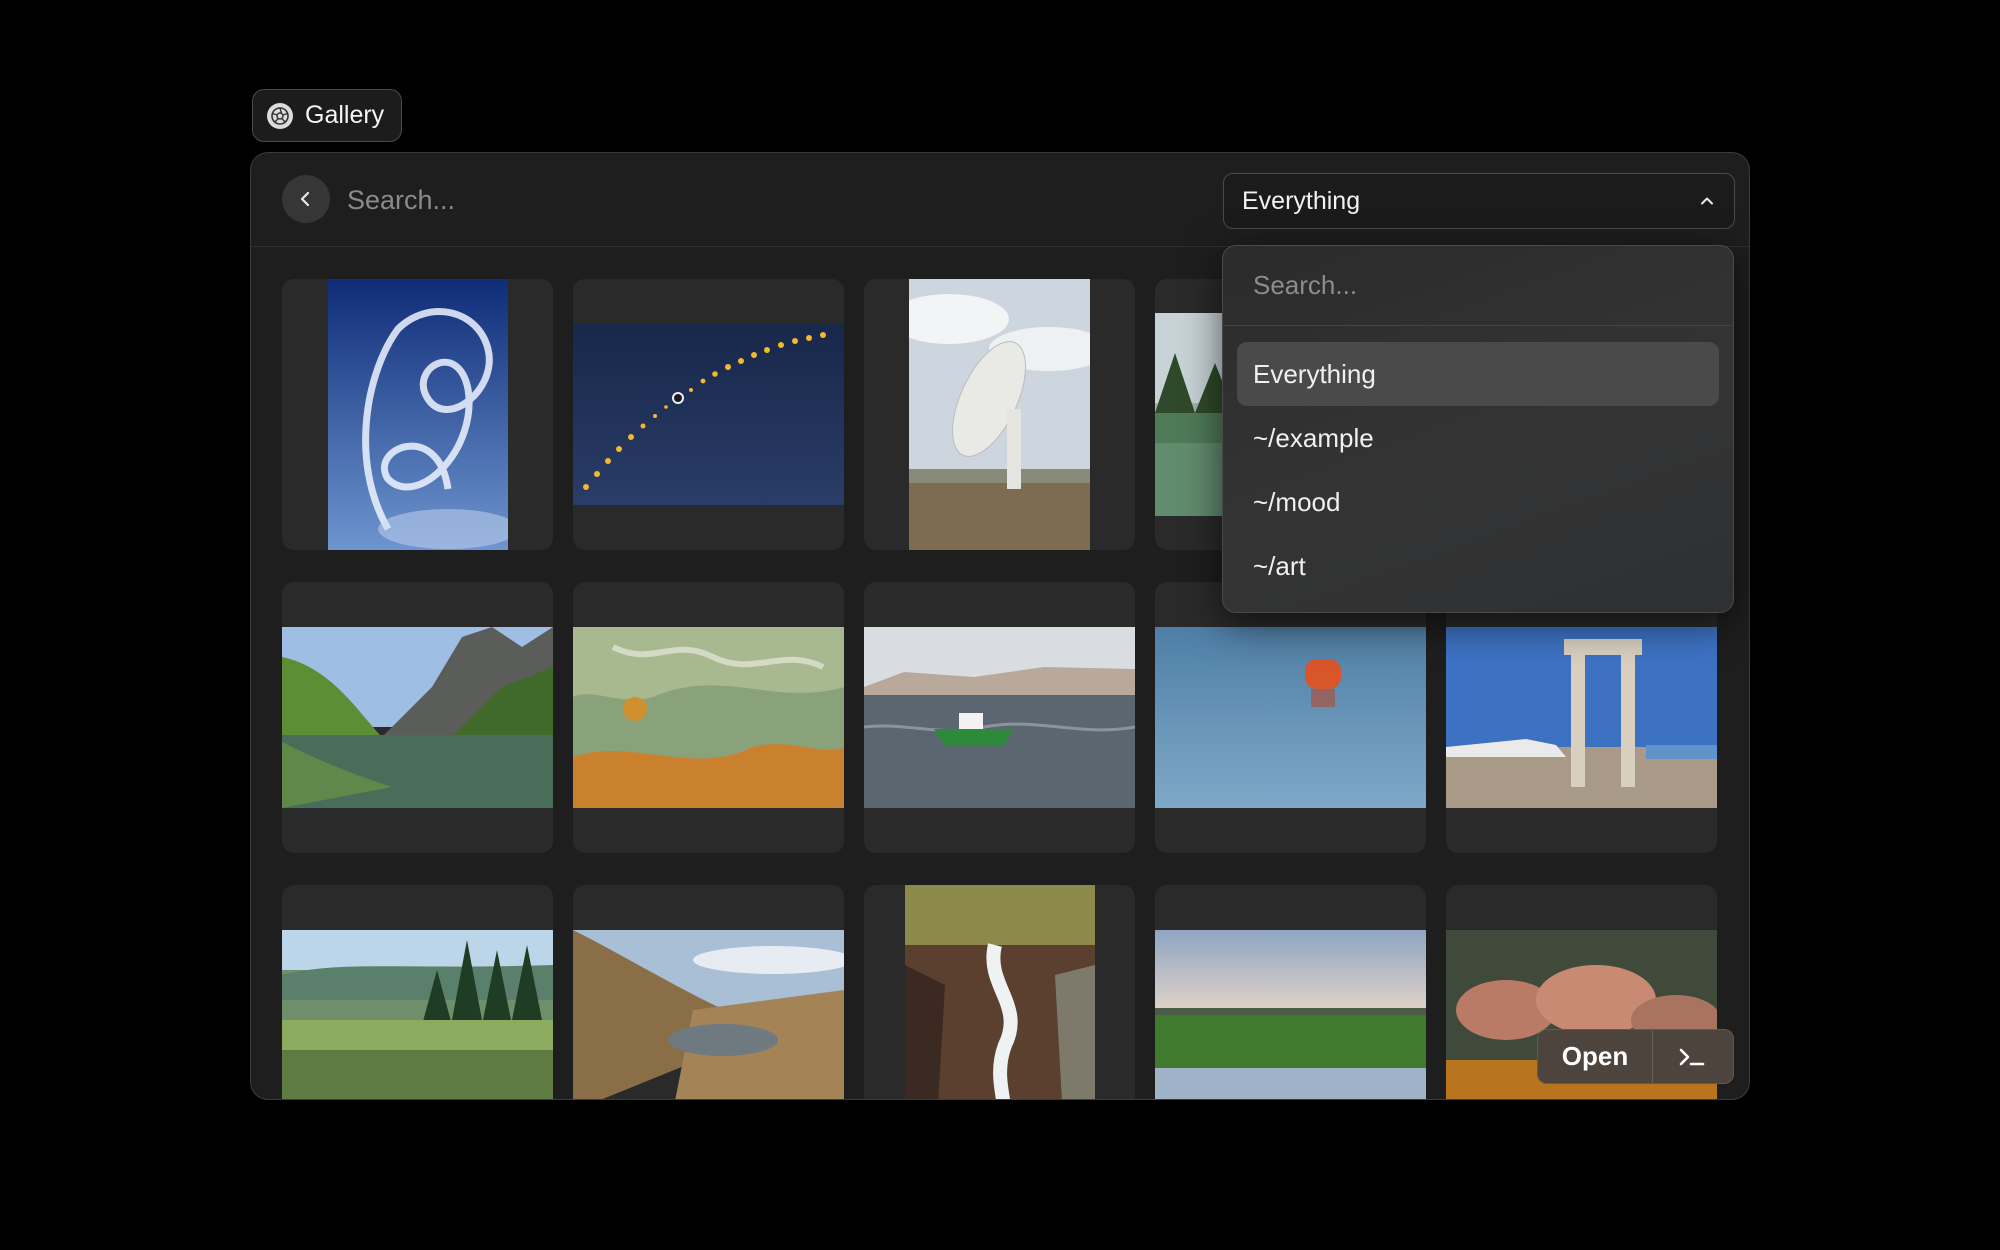 The image size is (2000, 1250). Describe the element at coordinates (1707, 201) in the screenshot. I see `chevron-up-icon` at that location.